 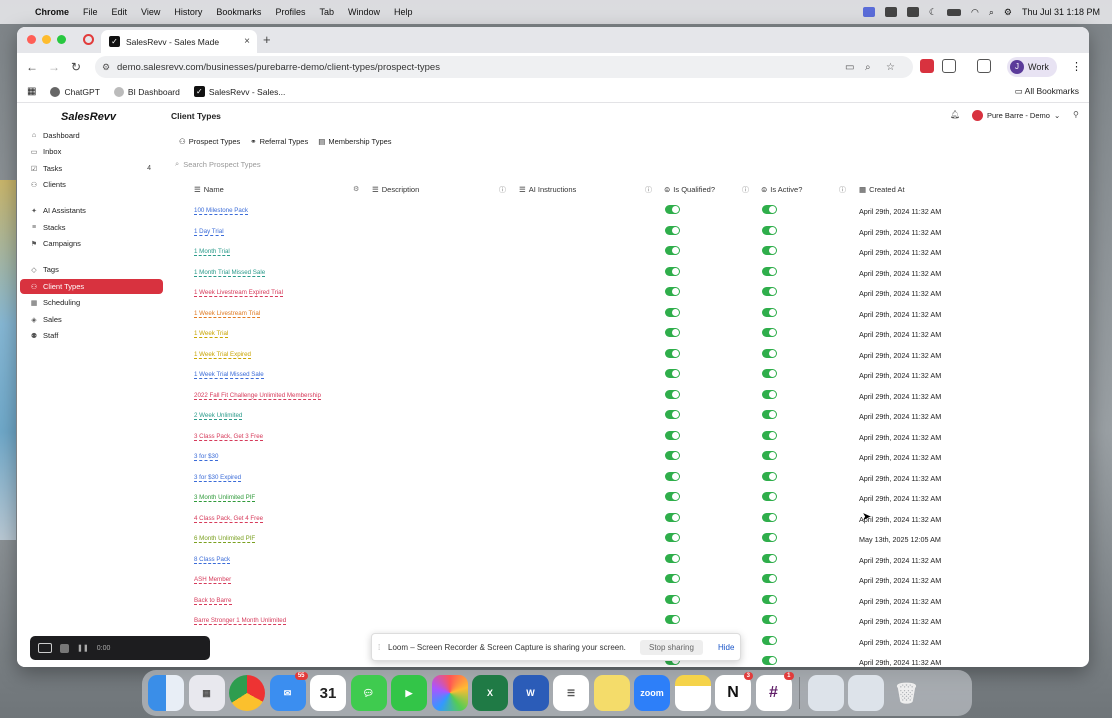 What do you see at coordinates (225, 498) in the screenshot?
I see `prospect-type-name: 3 Month Unlimited PIF` at bounding box center [225, 498].